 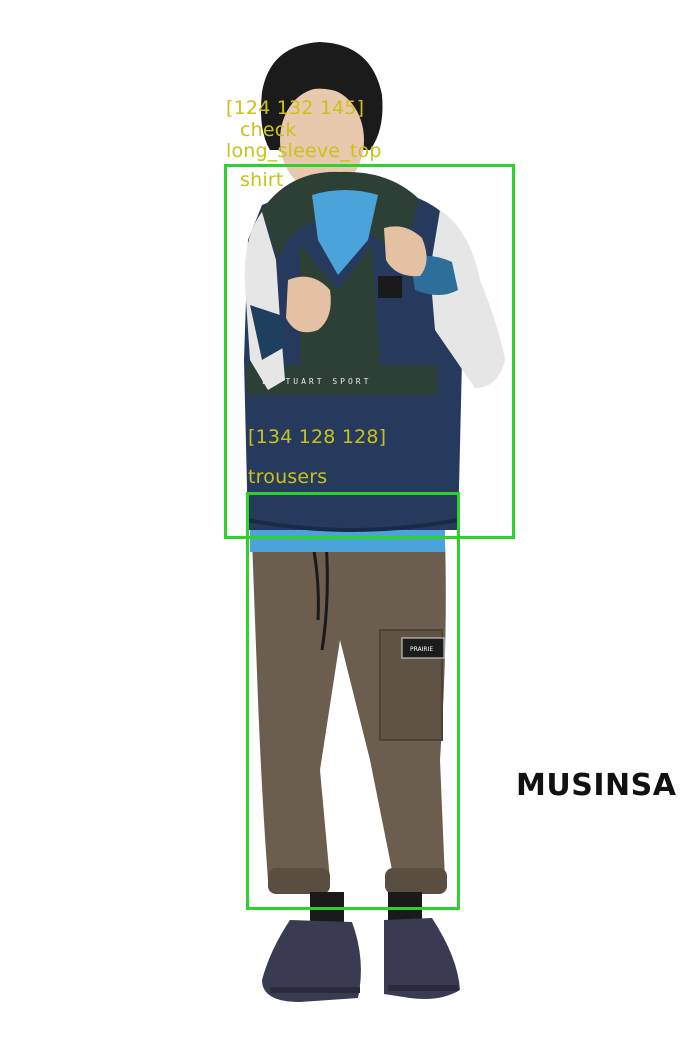 What do you see at coordinates (262, 180) in the screenshot?
I see `detection-top-label-3: shirt` at bounding box center [262, 180].